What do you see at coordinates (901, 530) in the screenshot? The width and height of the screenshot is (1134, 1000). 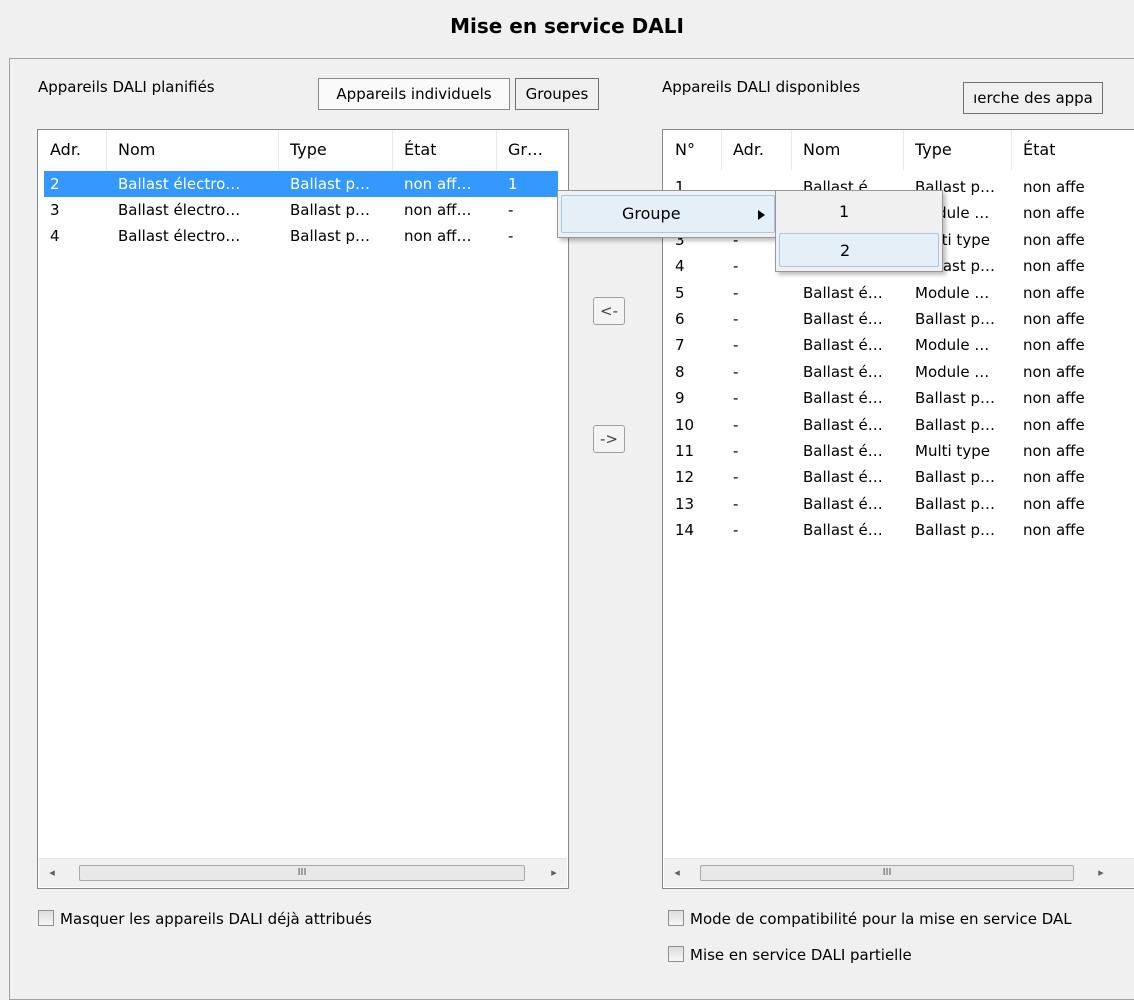 I see `table-row: 14 - Ballast é… Ballast p… non affe` at bounding box center [901, 530].